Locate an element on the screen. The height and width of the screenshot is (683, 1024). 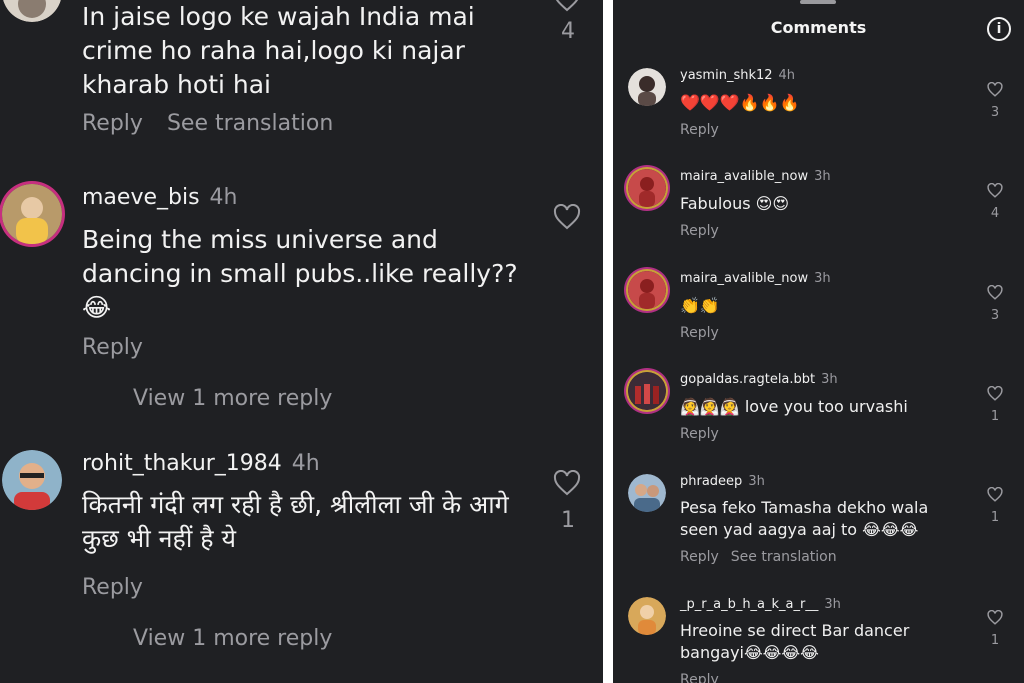
comment-username: maeve_bis is located at coordinates (141, 197).